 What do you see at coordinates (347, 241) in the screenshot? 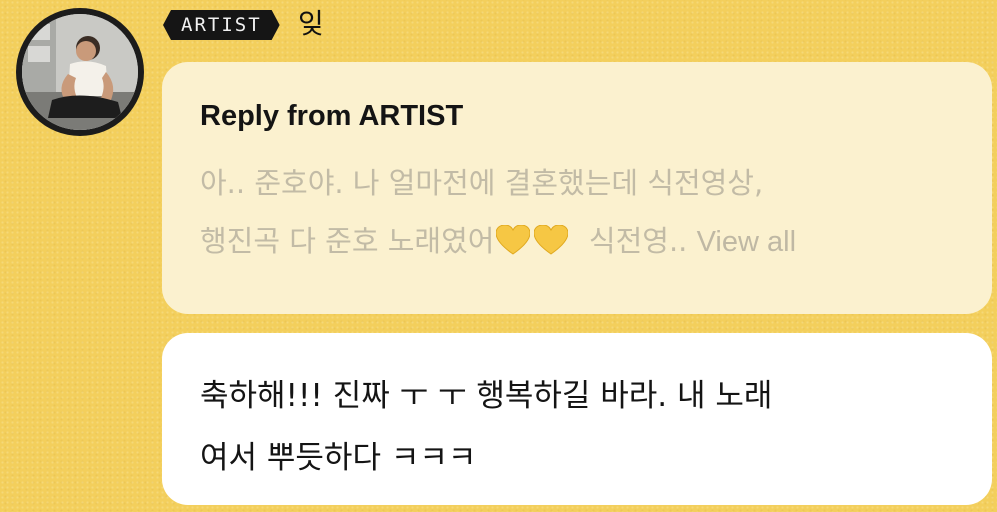
I see `reply-line-2-start: 행진곡 다 준호 노래였어` at bounding box center [347, 241].